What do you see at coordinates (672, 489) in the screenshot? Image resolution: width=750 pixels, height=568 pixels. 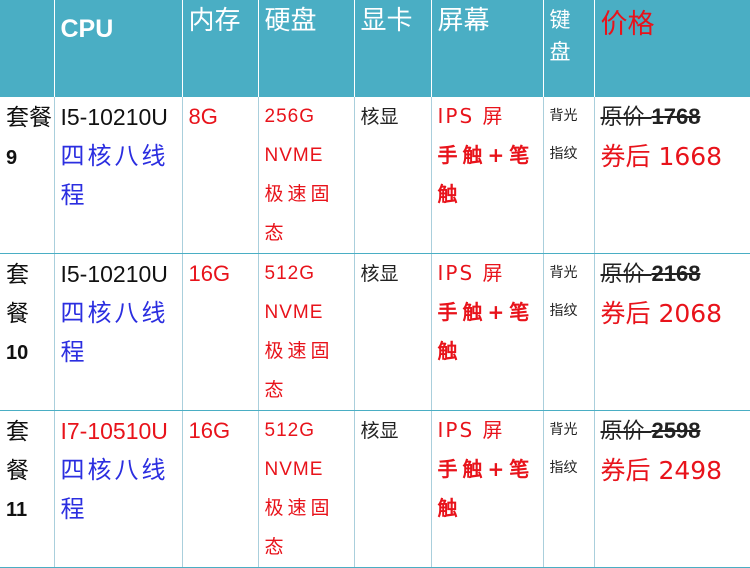 I see `price-cell: 原价 2598 券后 2498` at bounding box center [672, 489].